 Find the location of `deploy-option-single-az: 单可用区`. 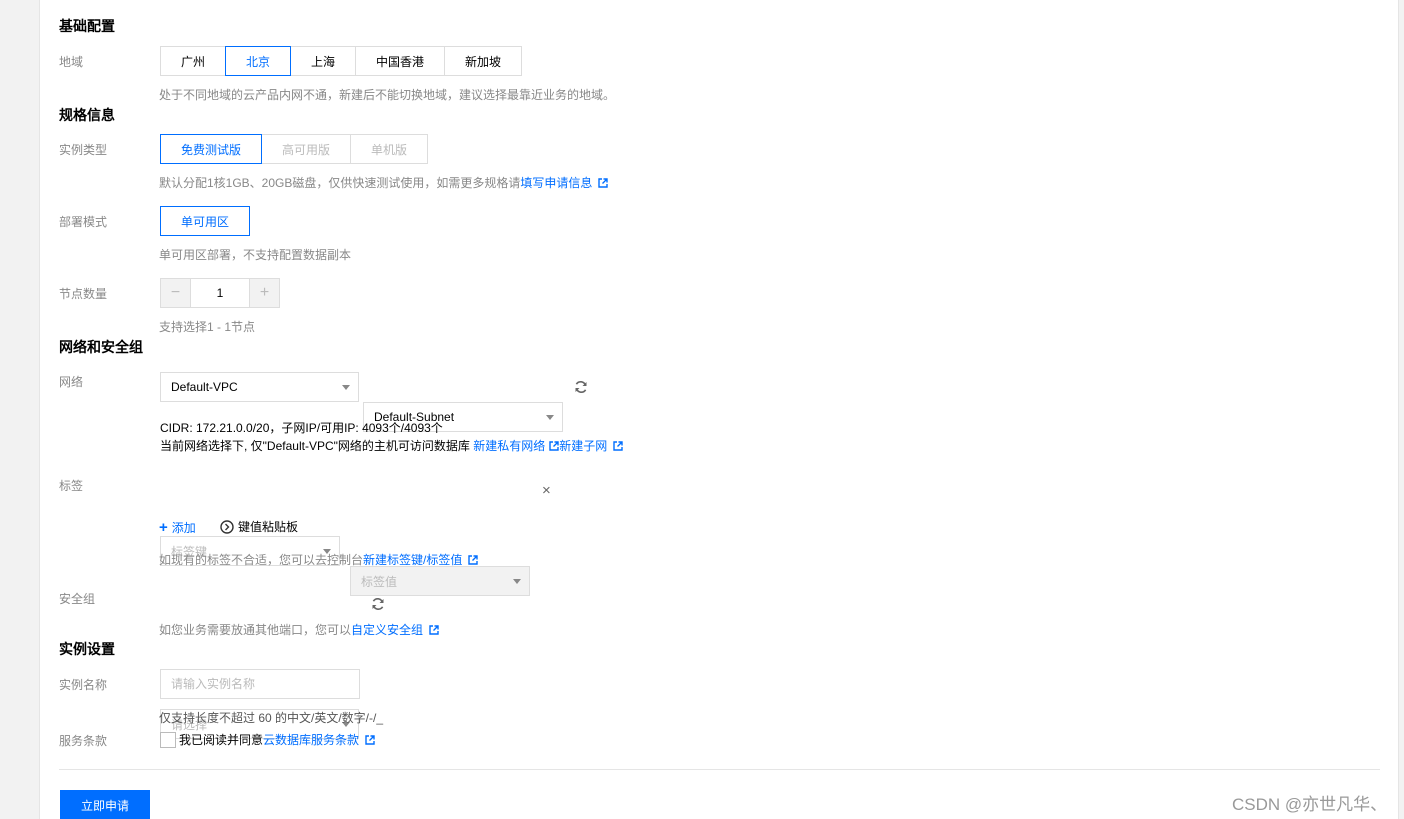

deploy-option-single-az: 单可用区 is located at coordinates (205, 221).